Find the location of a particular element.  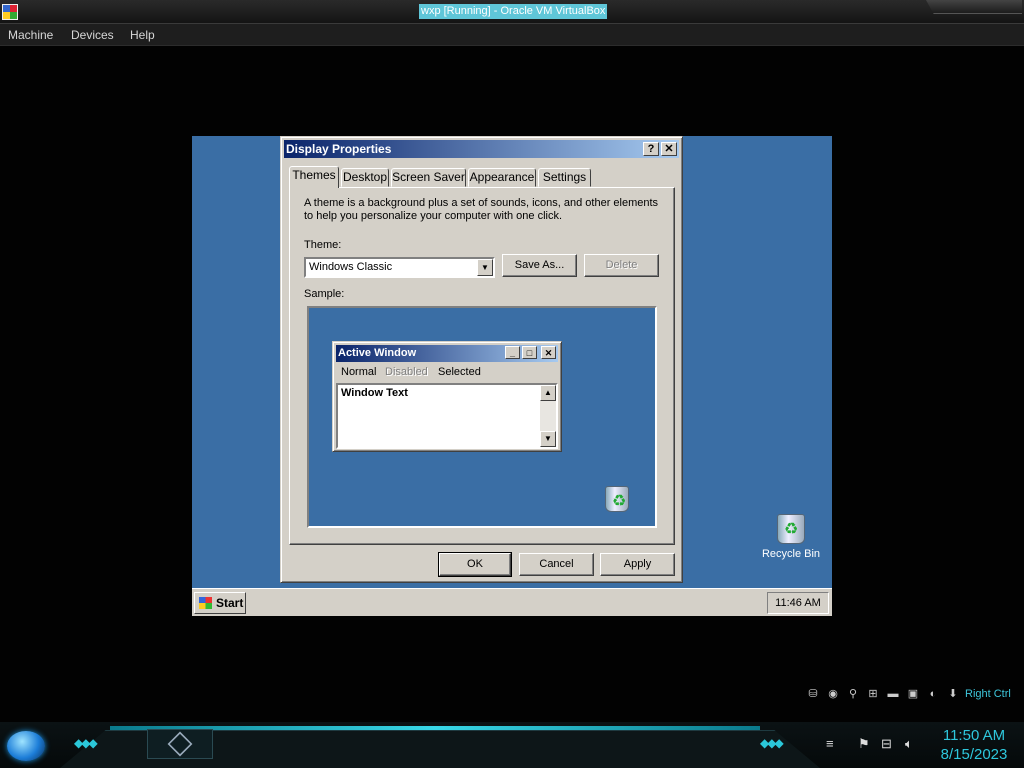

host-date: 8/15/2023 is located at coordinates (974, 754).